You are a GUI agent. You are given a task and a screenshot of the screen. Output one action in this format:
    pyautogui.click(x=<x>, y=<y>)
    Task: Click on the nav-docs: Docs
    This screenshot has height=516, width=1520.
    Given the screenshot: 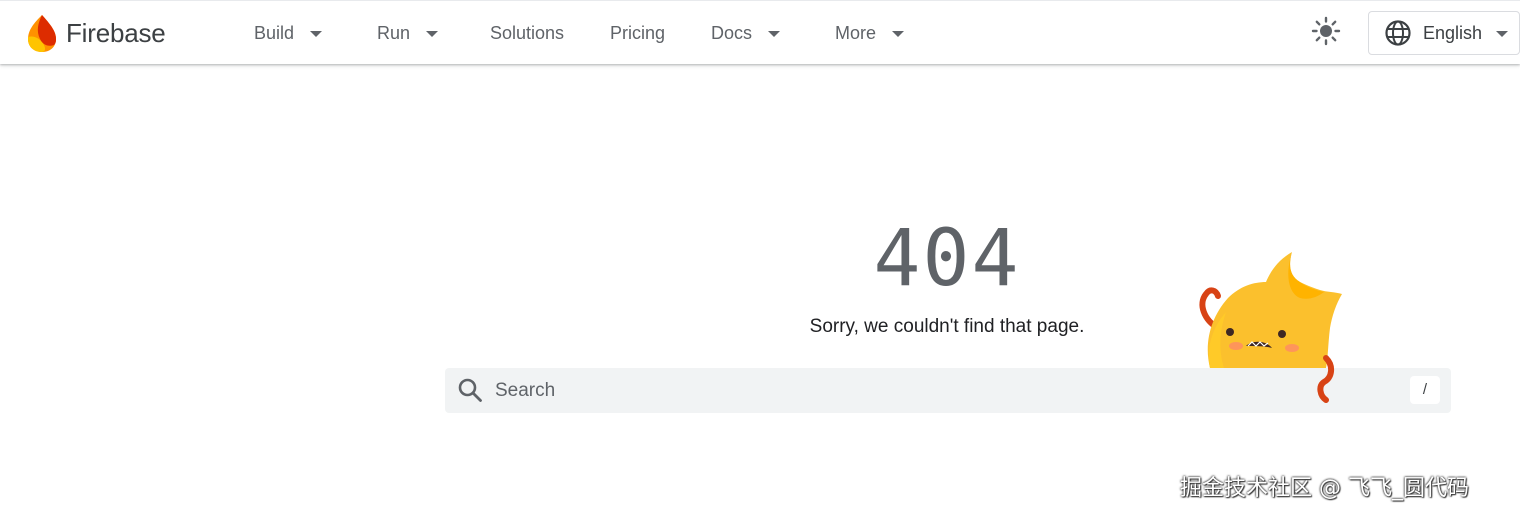 What is the action you would take?
    pyautogui.click(x=746, y=33)
    